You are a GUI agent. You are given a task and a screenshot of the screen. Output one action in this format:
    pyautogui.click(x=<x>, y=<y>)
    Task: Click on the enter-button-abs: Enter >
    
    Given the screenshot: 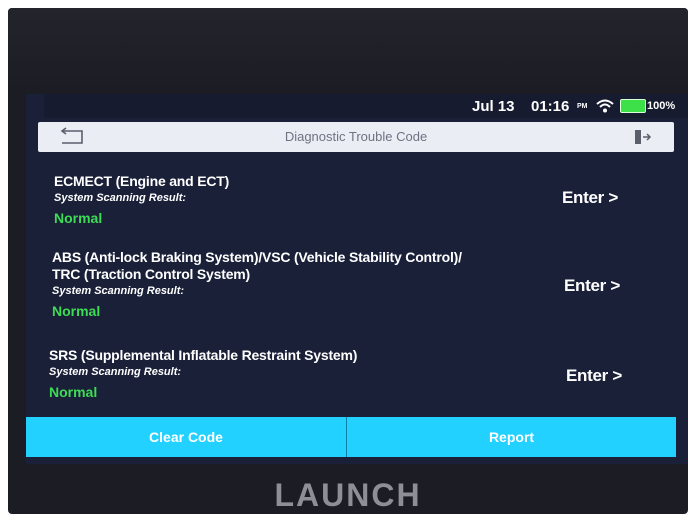 What is the action you would take?
    pyautogui.click(x=592, y=286)
    